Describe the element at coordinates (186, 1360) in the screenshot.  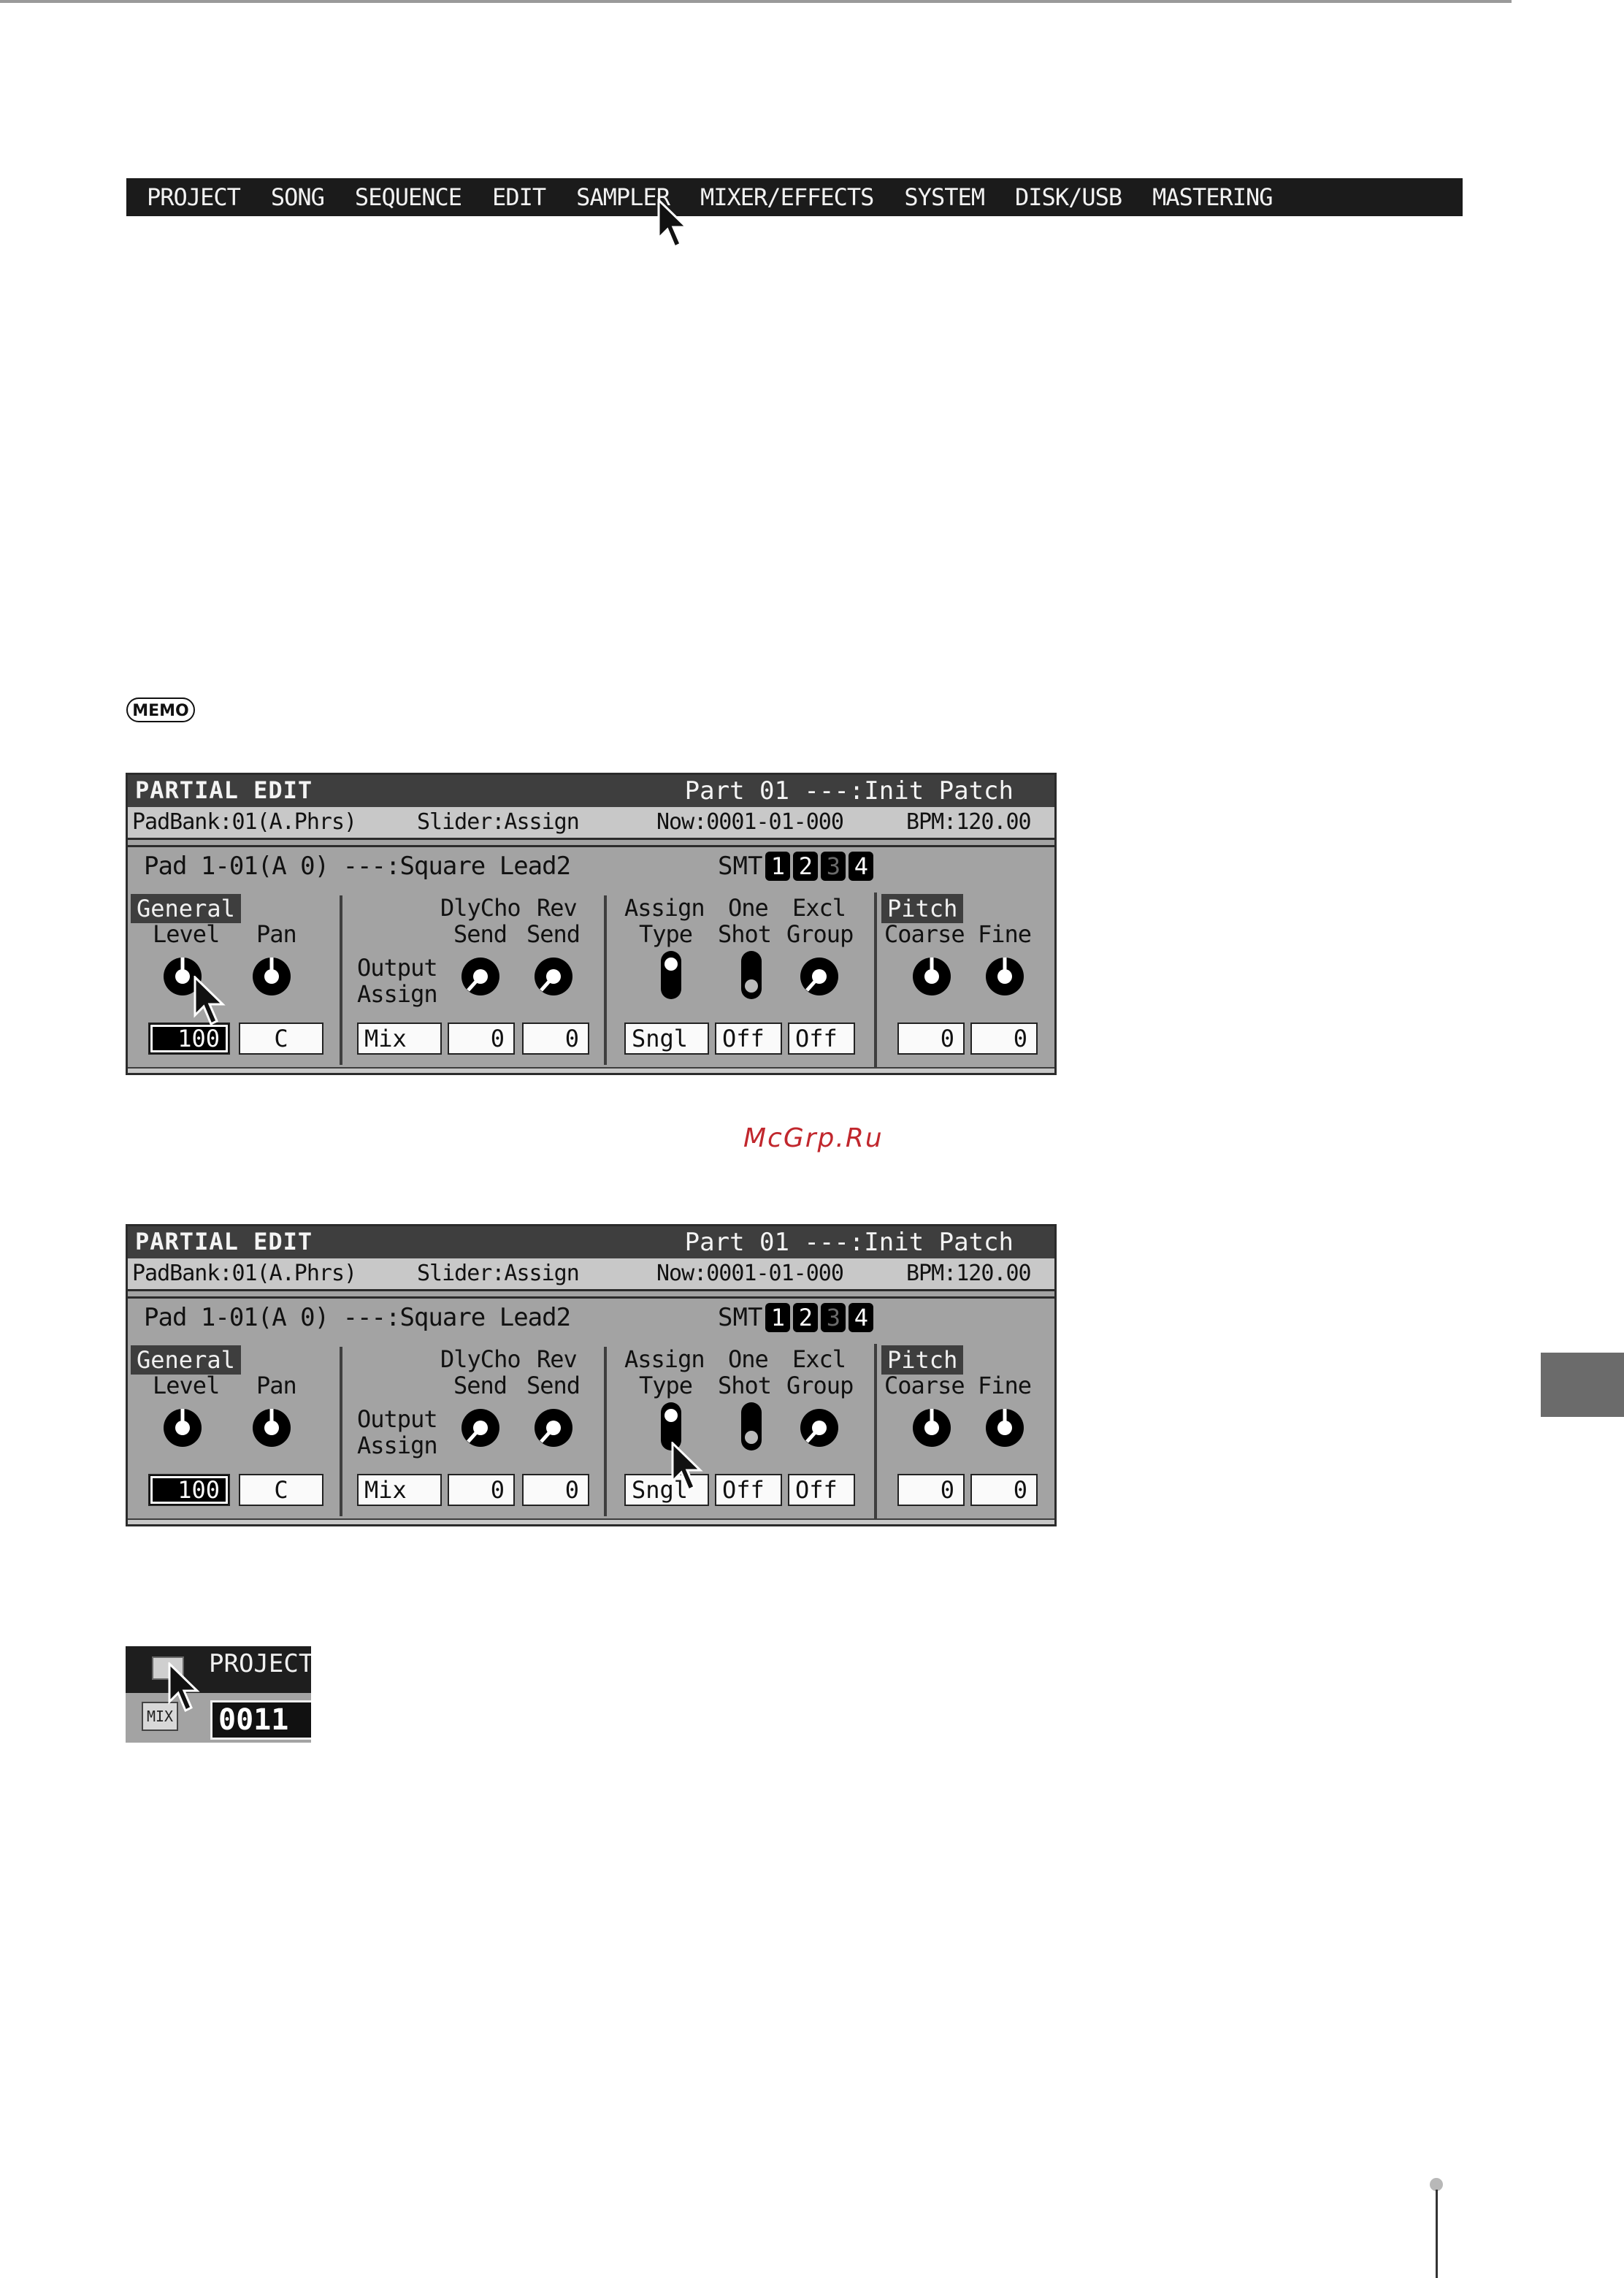
I see `section-general: General` at that location.